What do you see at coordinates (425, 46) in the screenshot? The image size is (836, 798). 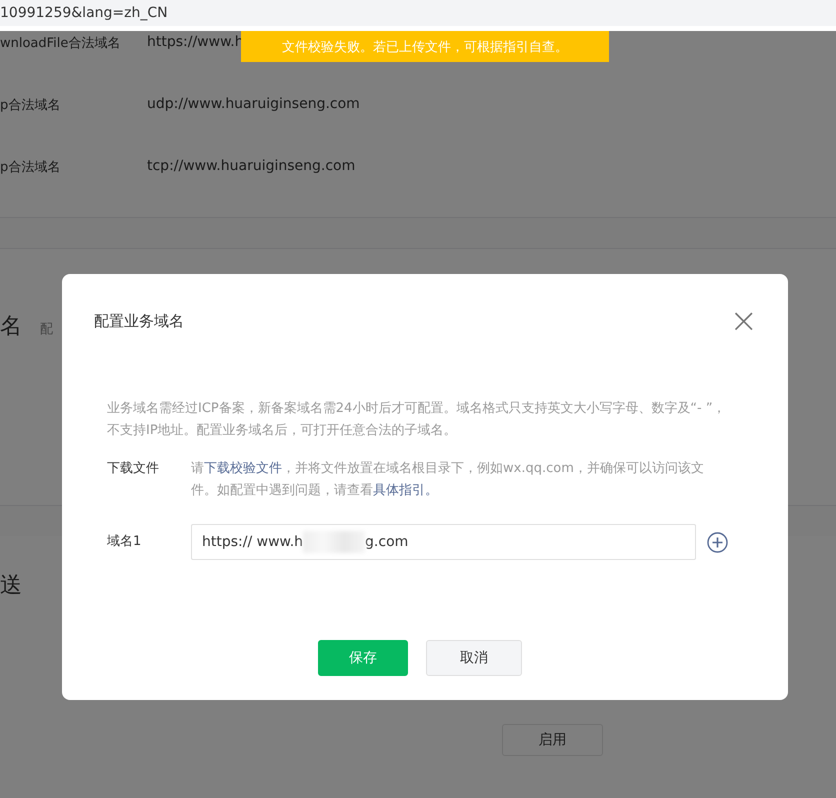 I see `error-toast: 文件校验失败。若已上传文件，可根据指引自查。` at bounding box center [425, 46].